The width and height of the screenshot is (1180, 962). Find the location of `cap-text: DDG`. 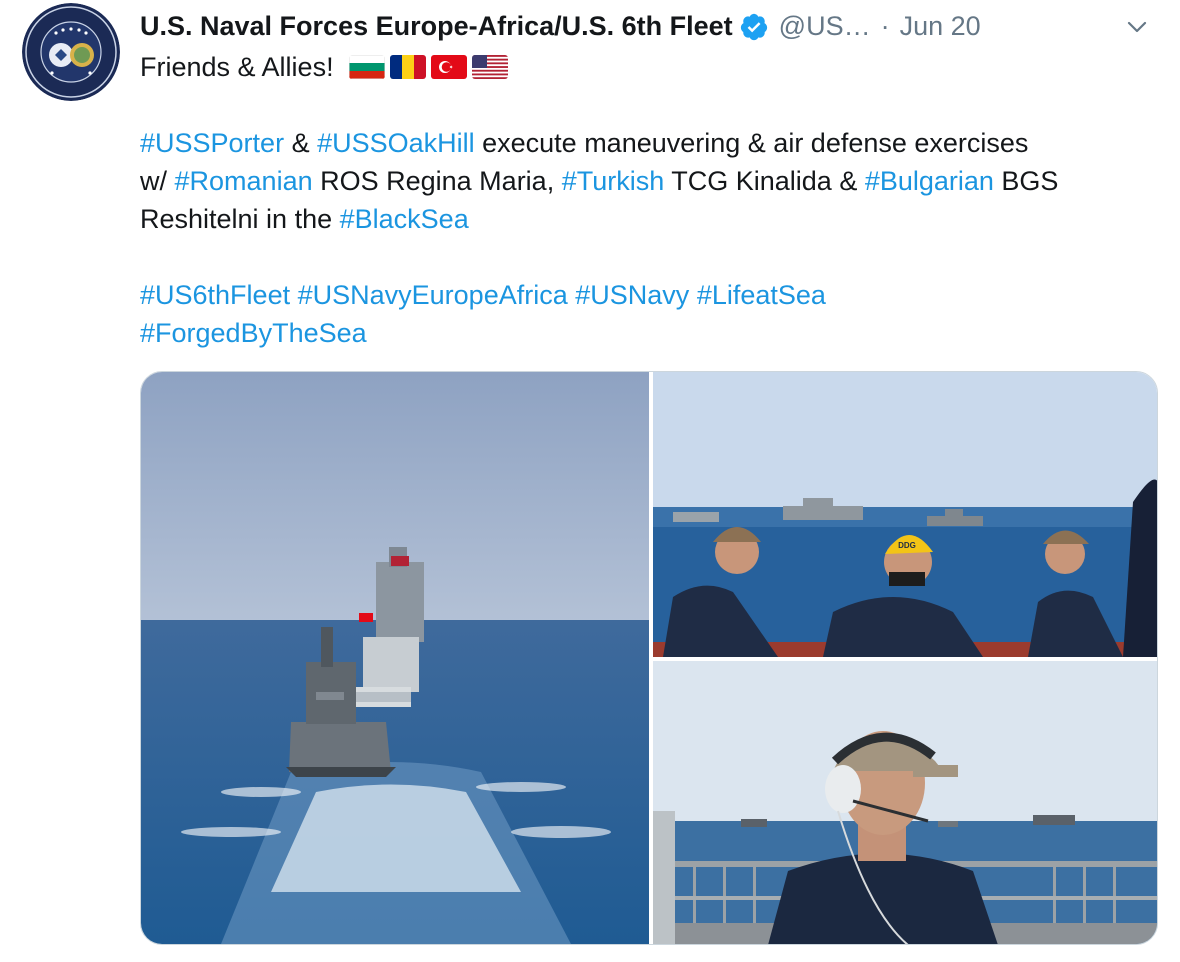

cap-text: DDG is located at coordinates (907, 545).